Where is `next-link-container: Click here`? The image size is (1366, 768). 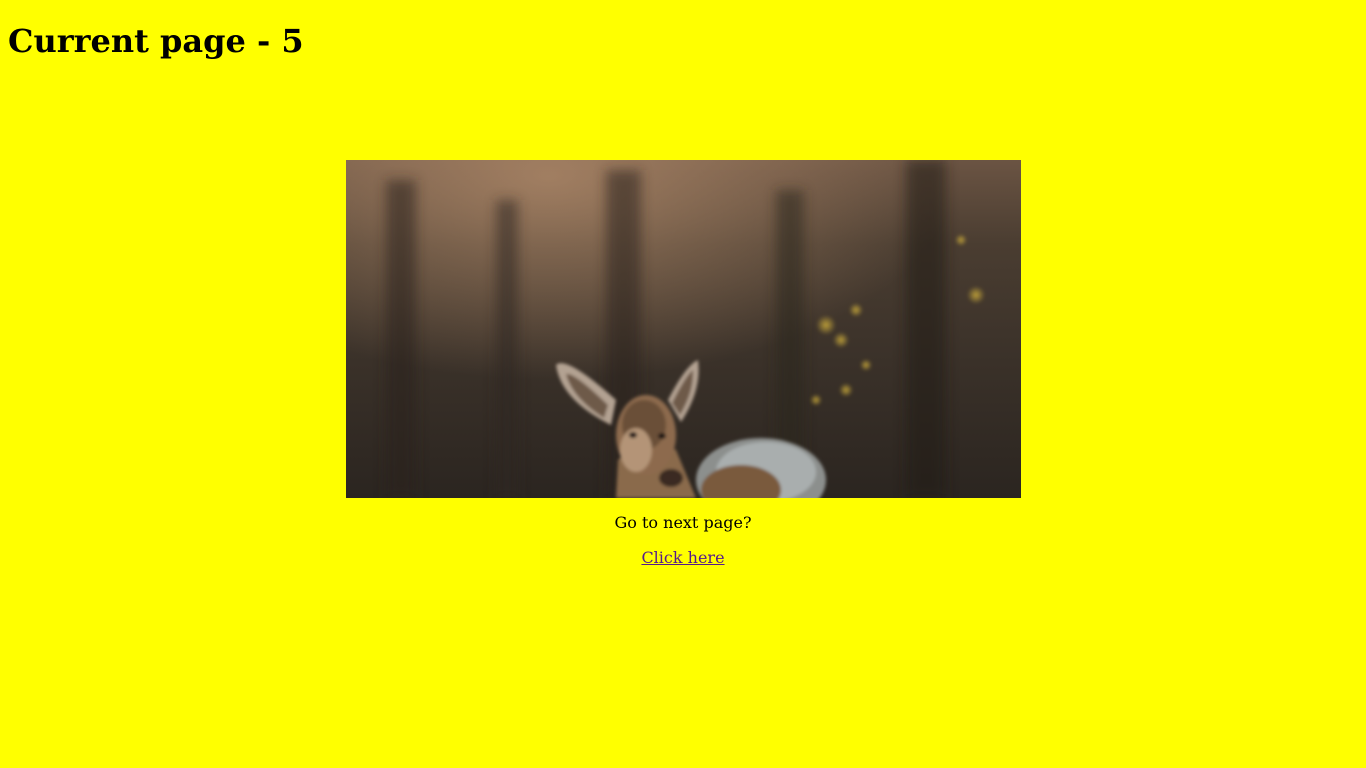
next-link-container: Click here is located at coordinates (683, 558).